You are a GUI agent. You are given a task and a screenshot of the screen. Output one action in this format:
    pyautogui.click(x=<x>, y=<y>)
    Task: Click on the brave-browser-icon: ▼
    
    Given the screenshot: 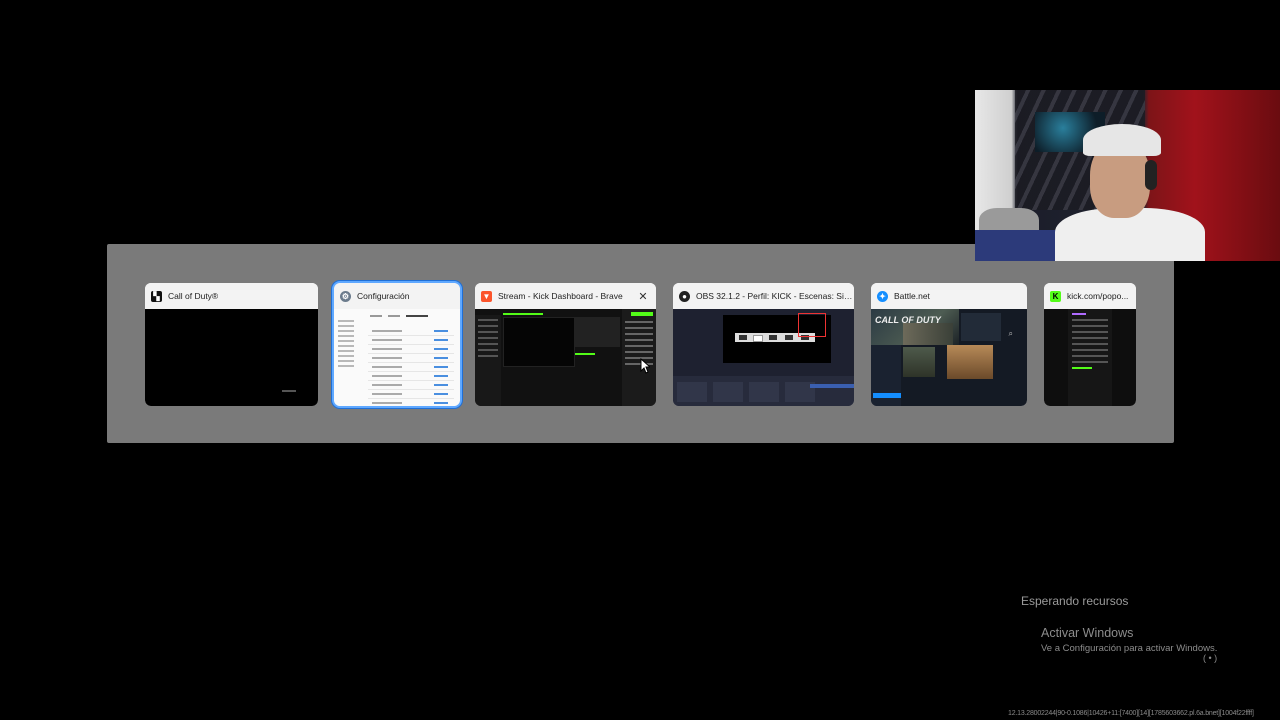 What is the action you would take?
    pyautogui.click(x=486, y=296)
    